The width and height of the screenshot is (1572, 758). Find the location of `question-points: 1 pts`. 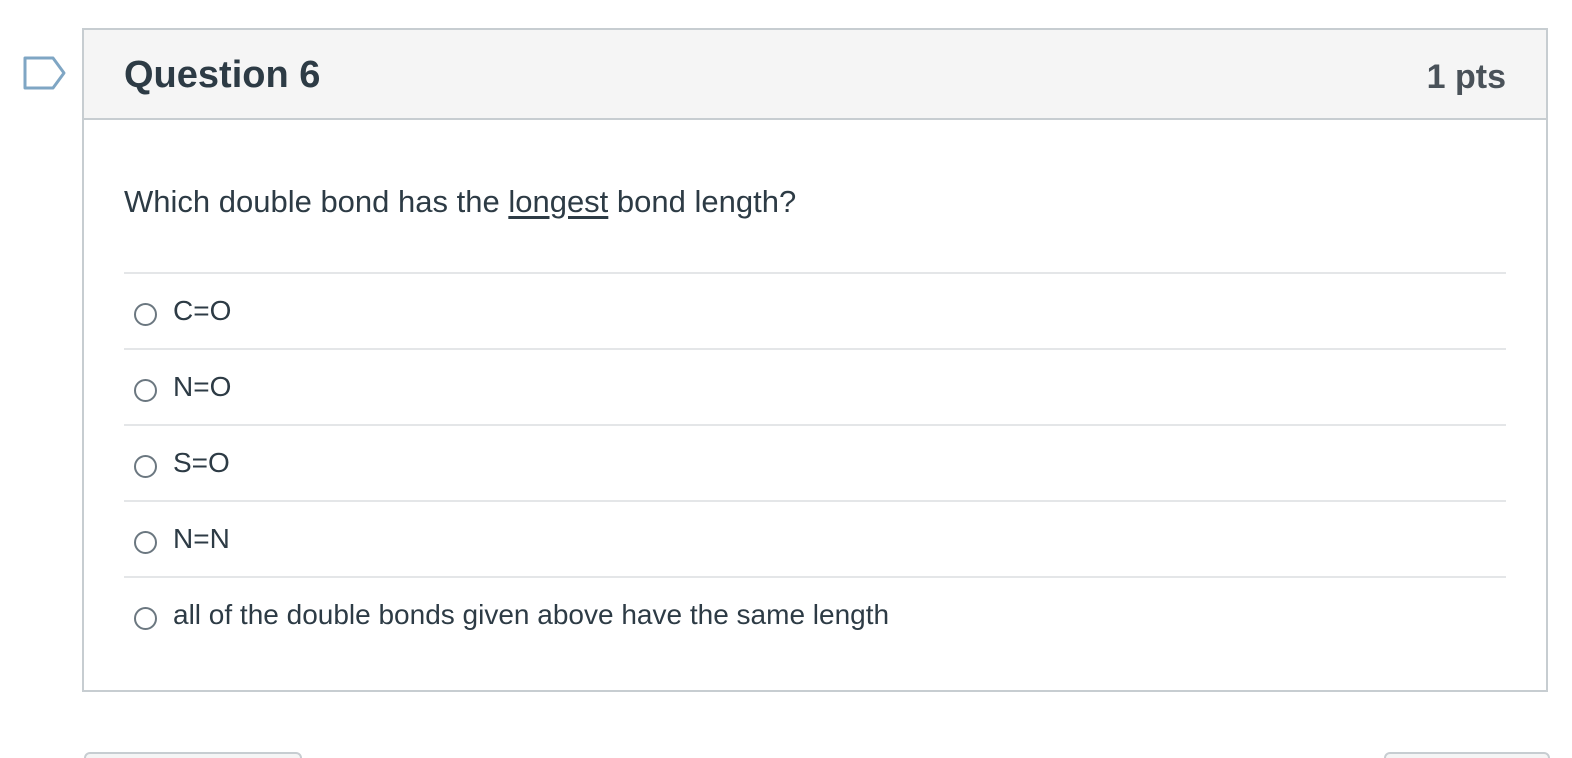

question-points: 1 pts is located at coordinates (1466, 77).